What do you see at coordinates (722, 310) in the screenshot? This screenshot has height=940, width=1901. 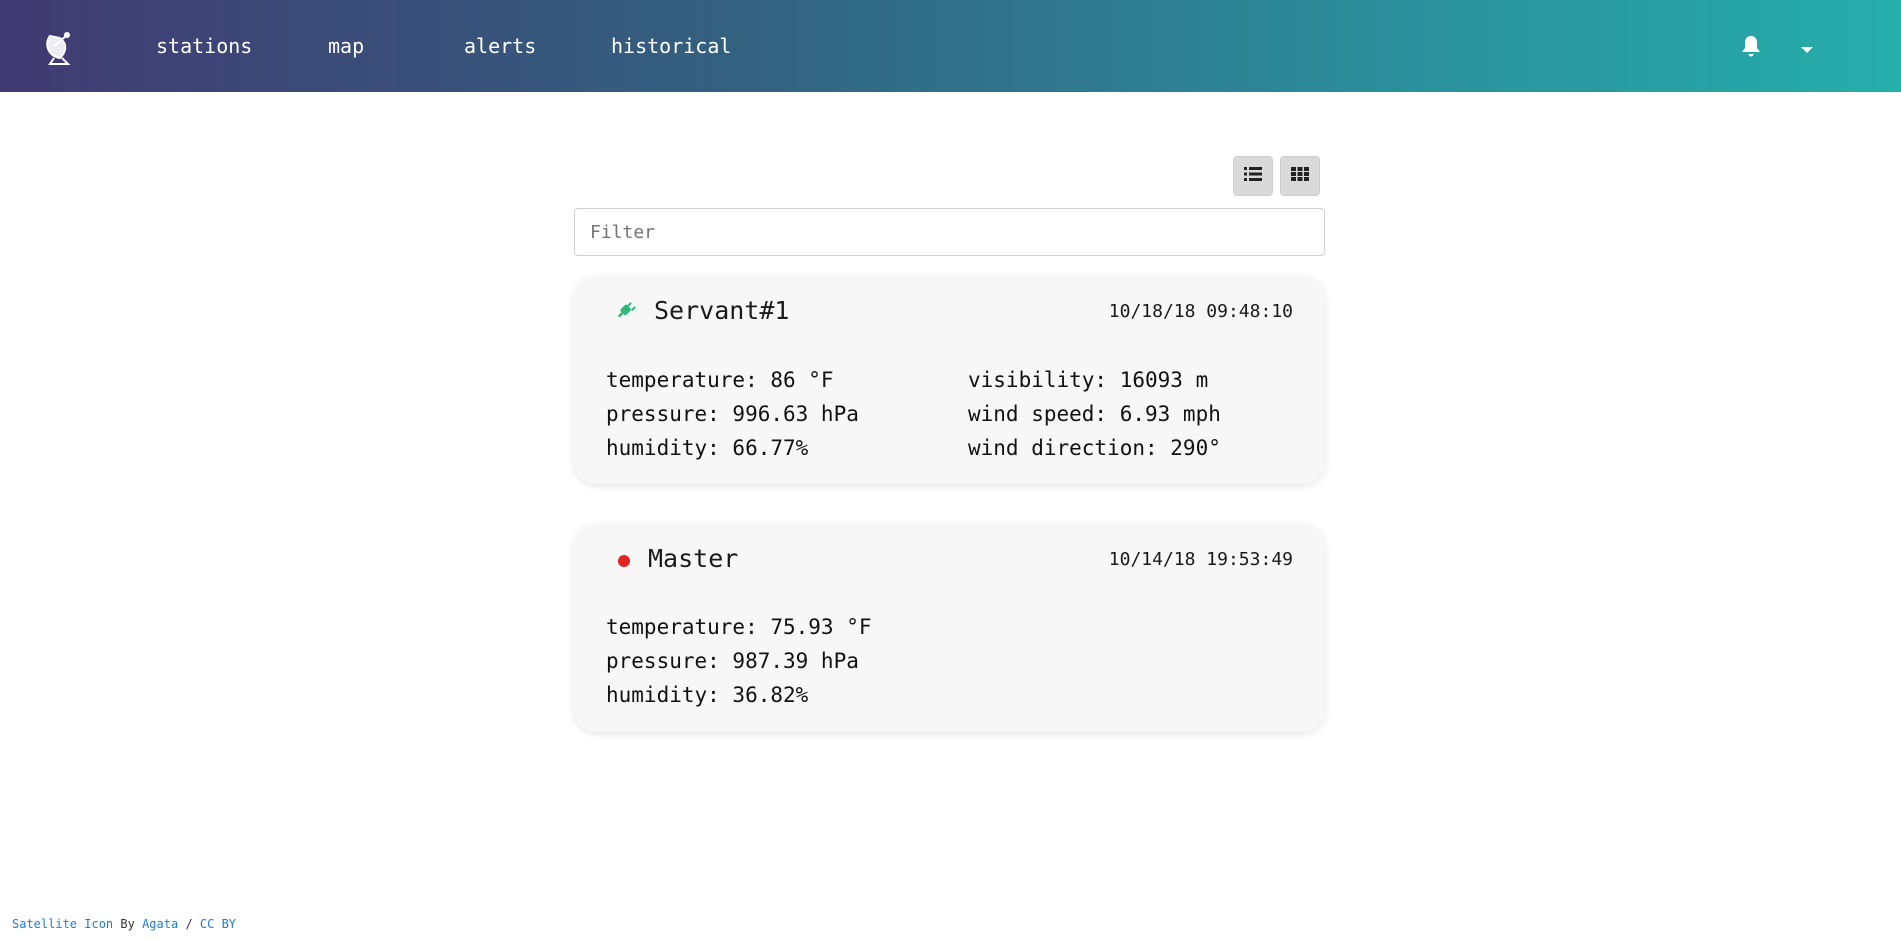 I see `station-name: Servant#1` at bounding box center [722, 310].